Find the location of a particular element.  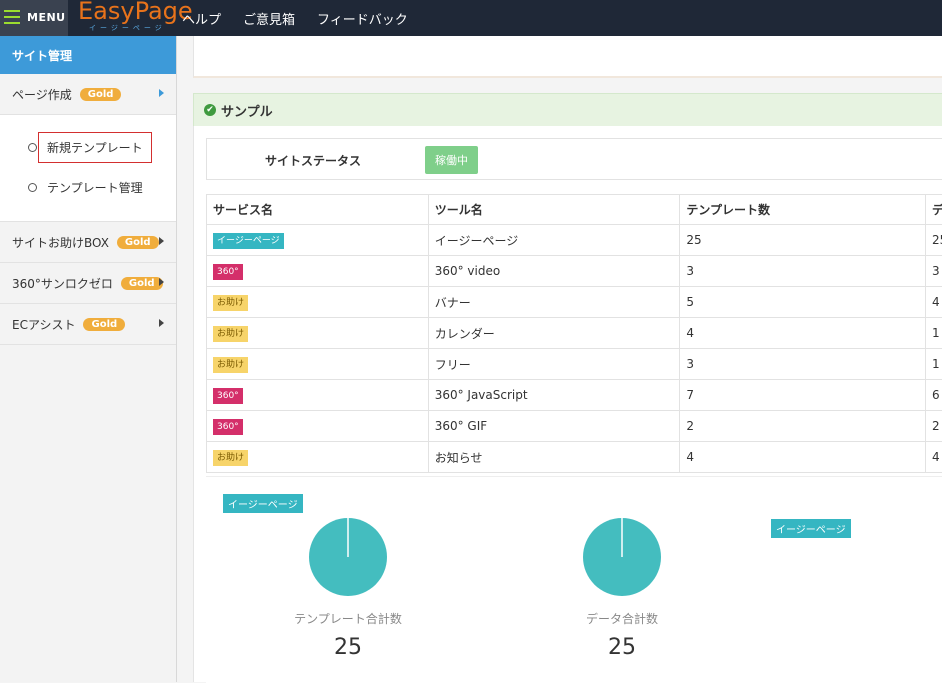

table-row: 360°360° video33 is located at coordinates (574, 271).